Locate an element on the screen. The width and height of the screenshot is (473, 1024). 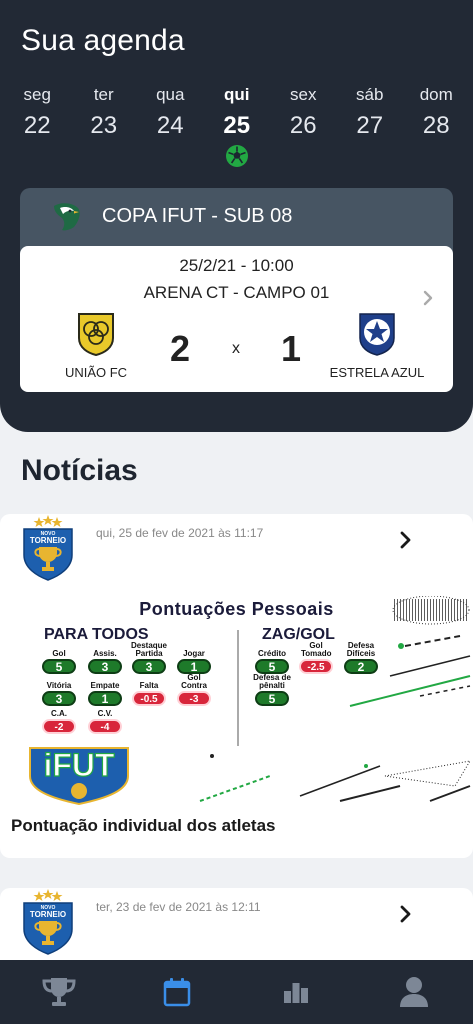
profile-icon is located at coordinates (413, 992).